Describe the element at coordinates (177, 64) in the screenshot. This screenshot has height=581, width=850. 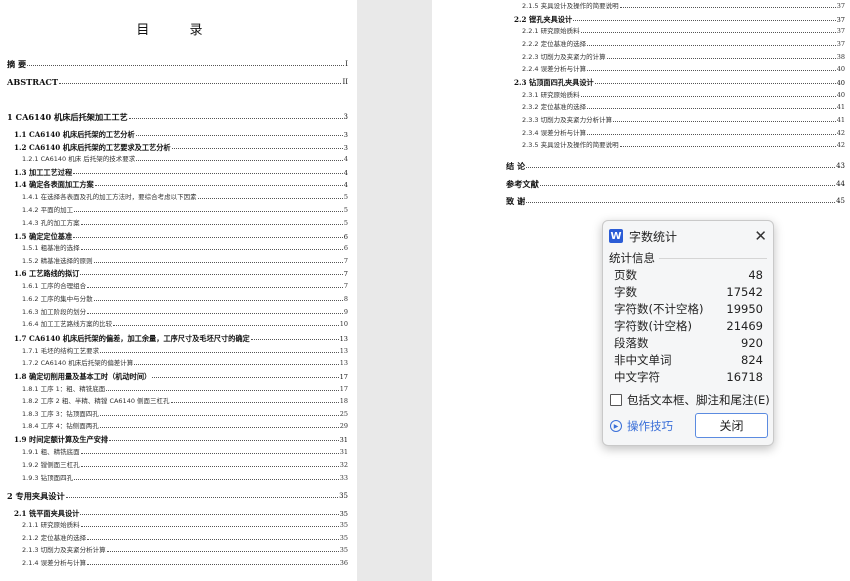
I see `toc-entry: 摘 要I` at that location.